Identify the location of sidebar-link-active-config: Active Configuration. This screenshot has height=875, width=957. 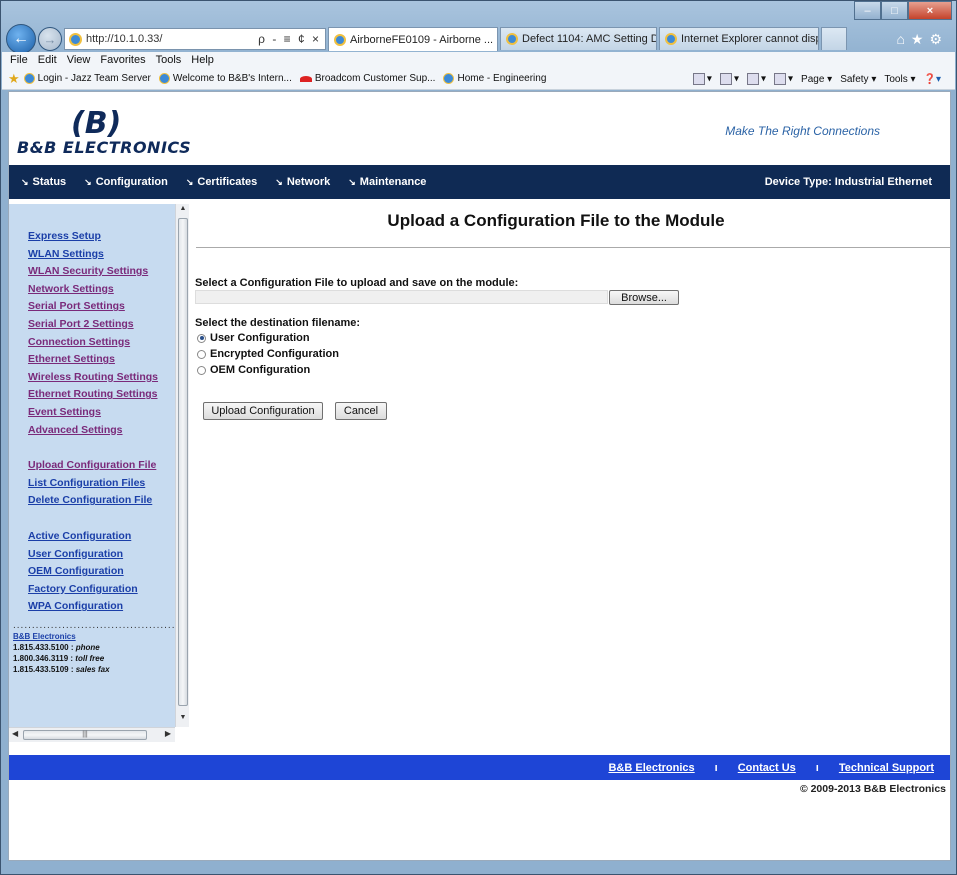
(101, 537).